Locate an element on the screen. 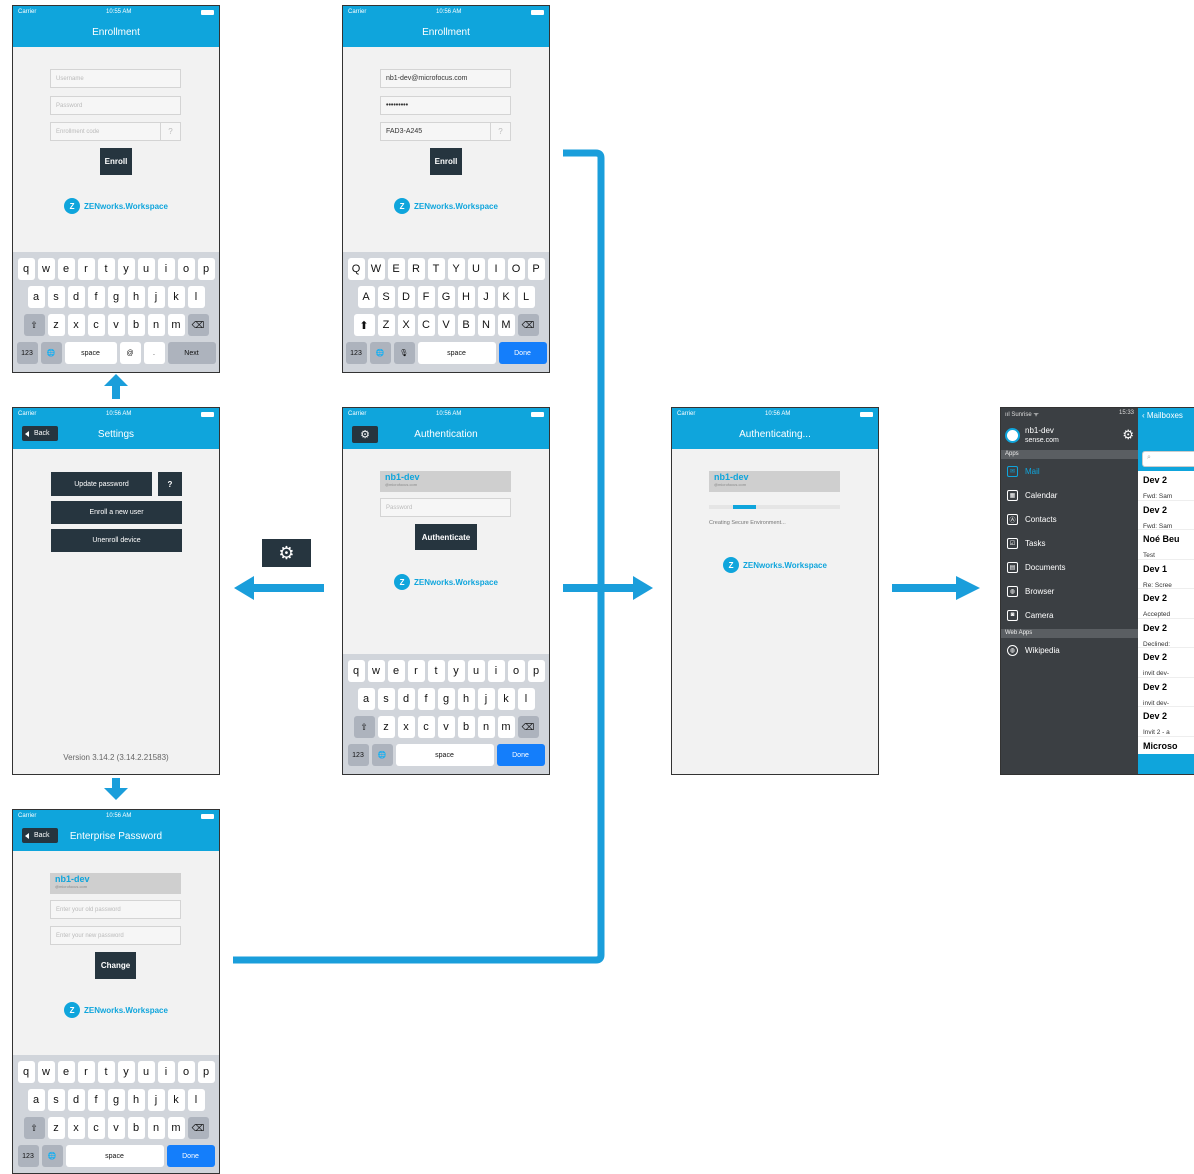 The height and width of the screenshot is (1174, 1194). menu-item-browser: ◍ Browser is located at coordinates (1069, 591).